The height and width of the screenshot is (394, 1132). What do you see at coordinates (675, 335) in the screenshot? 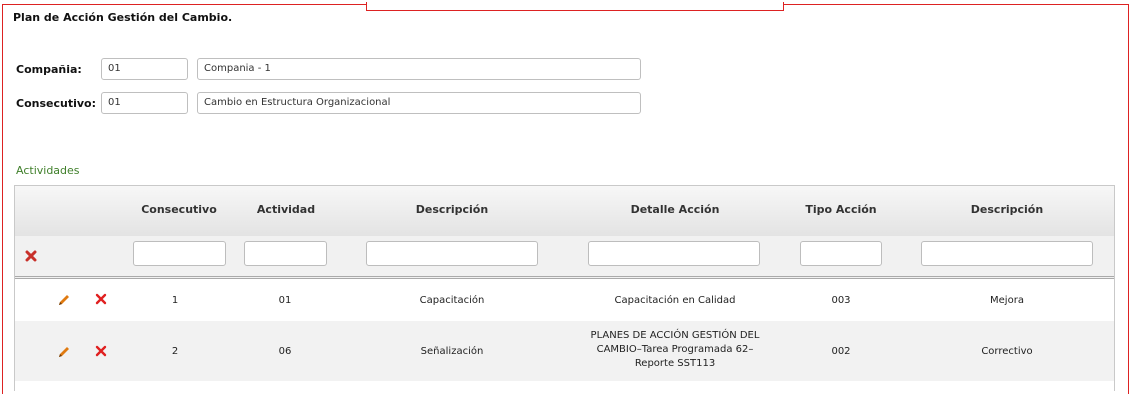
I see `detalle-line: PLANES DE ACCIÓN GESTIÓN DEL` at bounding box center [675, 335].